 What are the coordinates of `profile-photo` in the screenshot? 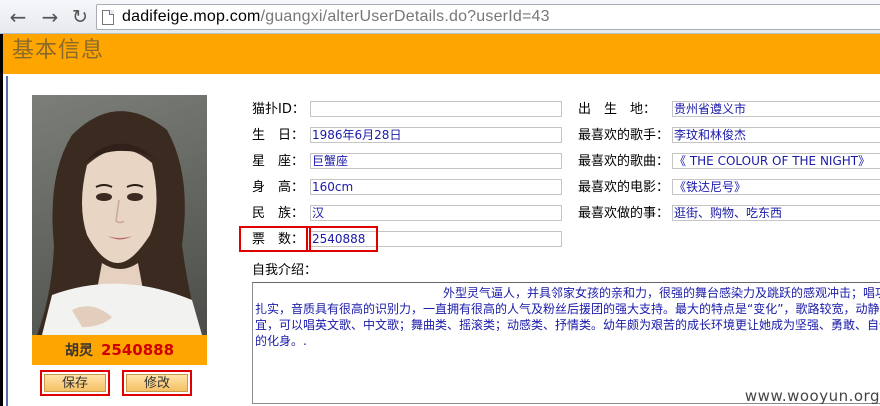 It's located at (119, 215).